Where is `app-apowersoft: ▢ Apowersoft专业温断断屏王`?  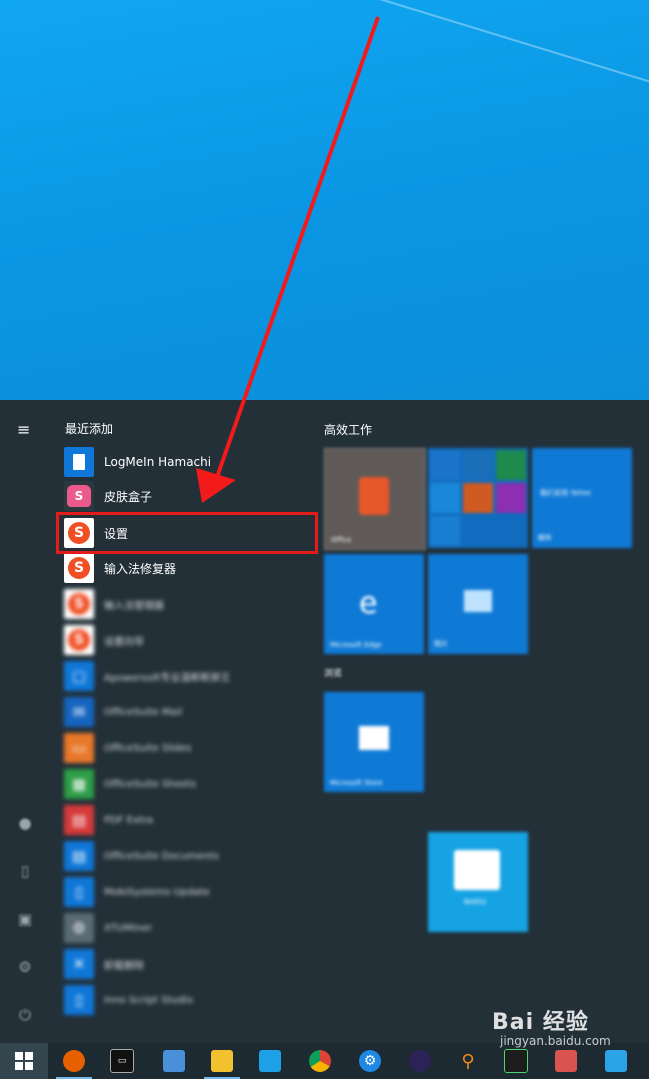 app-apowersoft: ▢ Apowersoft专业温断断屏王 is located at coordinates (187, 676).